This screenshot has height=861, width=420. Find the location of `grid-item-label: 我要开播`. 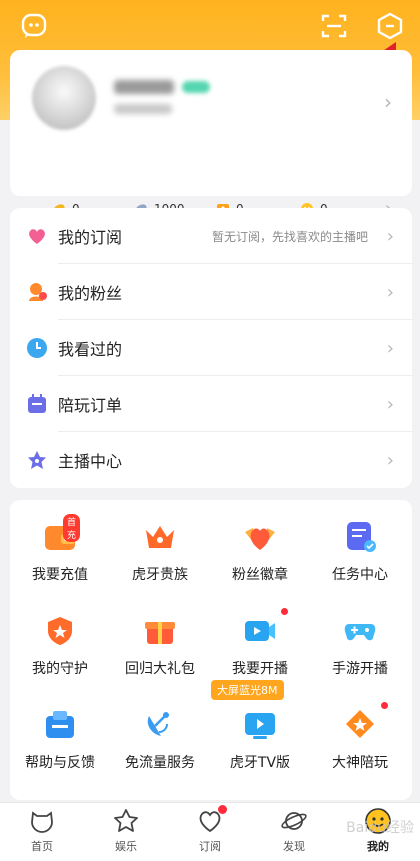

grid-item-label: 我要开播 is located at coordinates (260, 669).